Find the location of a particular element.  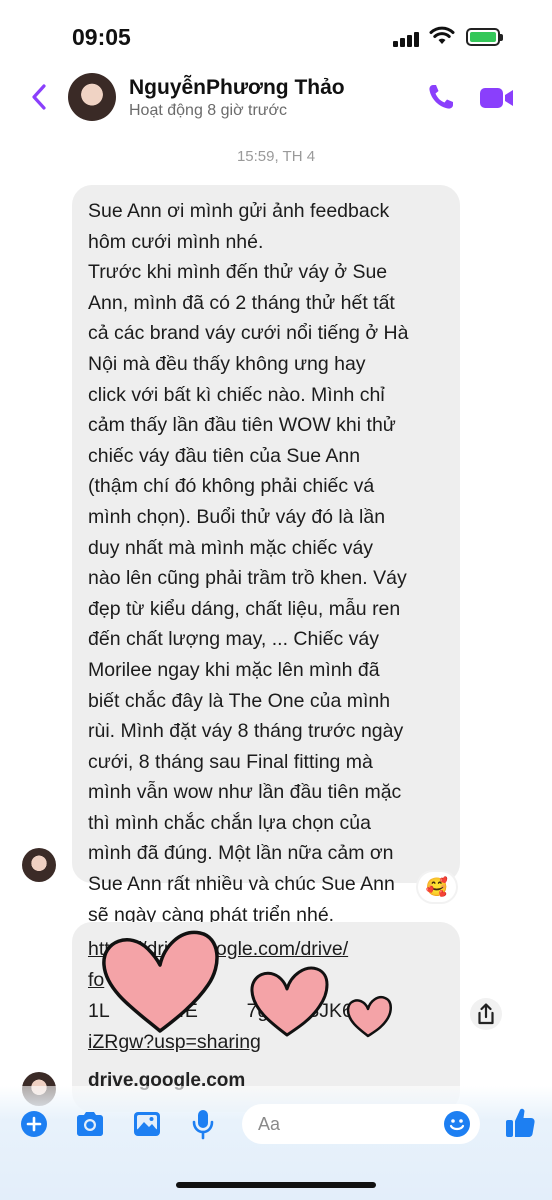

video-icon is located at coordinates (497, 98).